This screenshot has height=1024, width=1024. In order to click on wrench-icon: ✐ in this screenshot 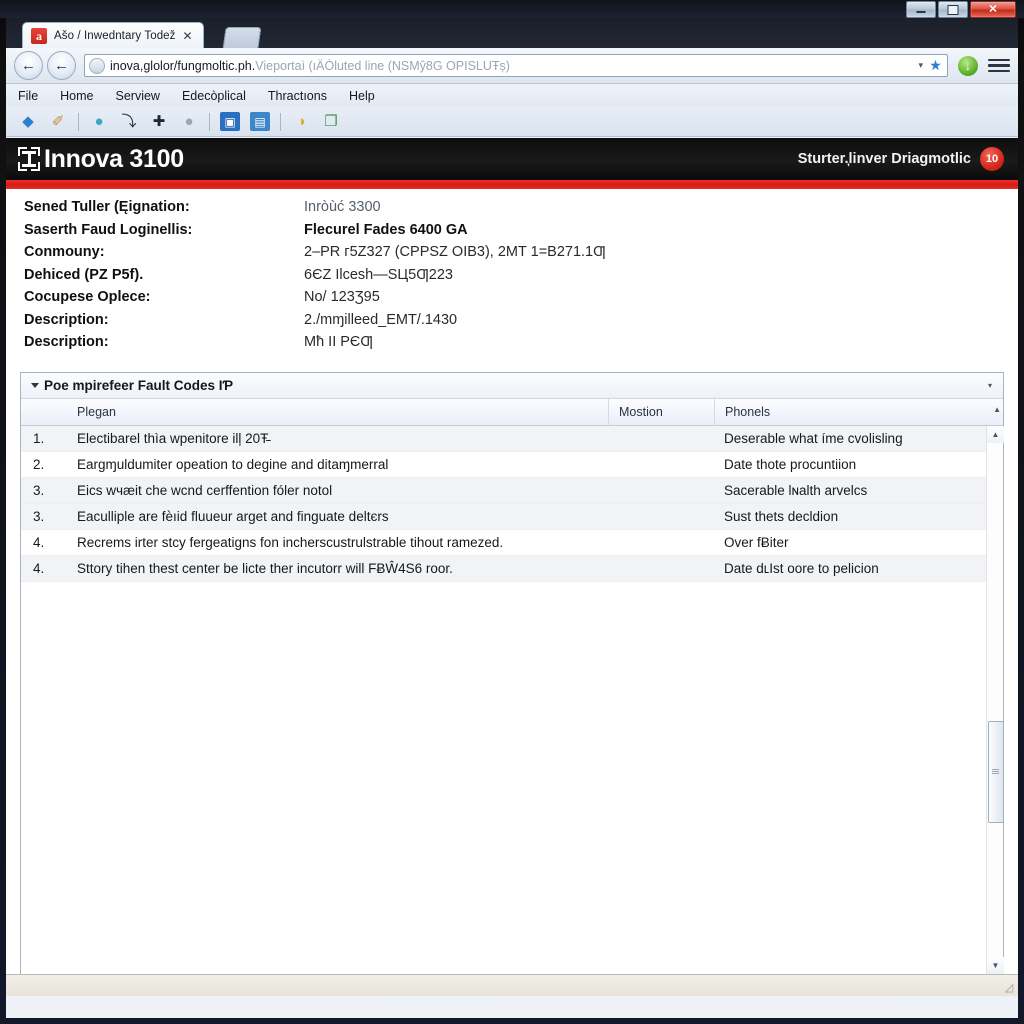, I will do `click(58, 122)`.